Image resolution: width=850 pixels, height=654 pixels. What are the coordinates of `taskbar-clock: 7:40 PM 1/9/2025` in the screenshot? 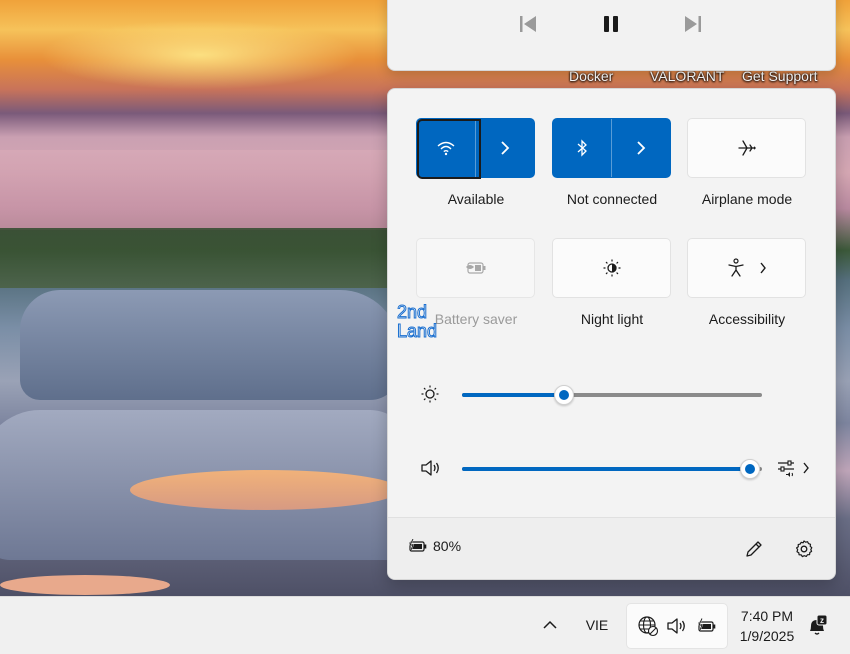 It's located at (767, 626).